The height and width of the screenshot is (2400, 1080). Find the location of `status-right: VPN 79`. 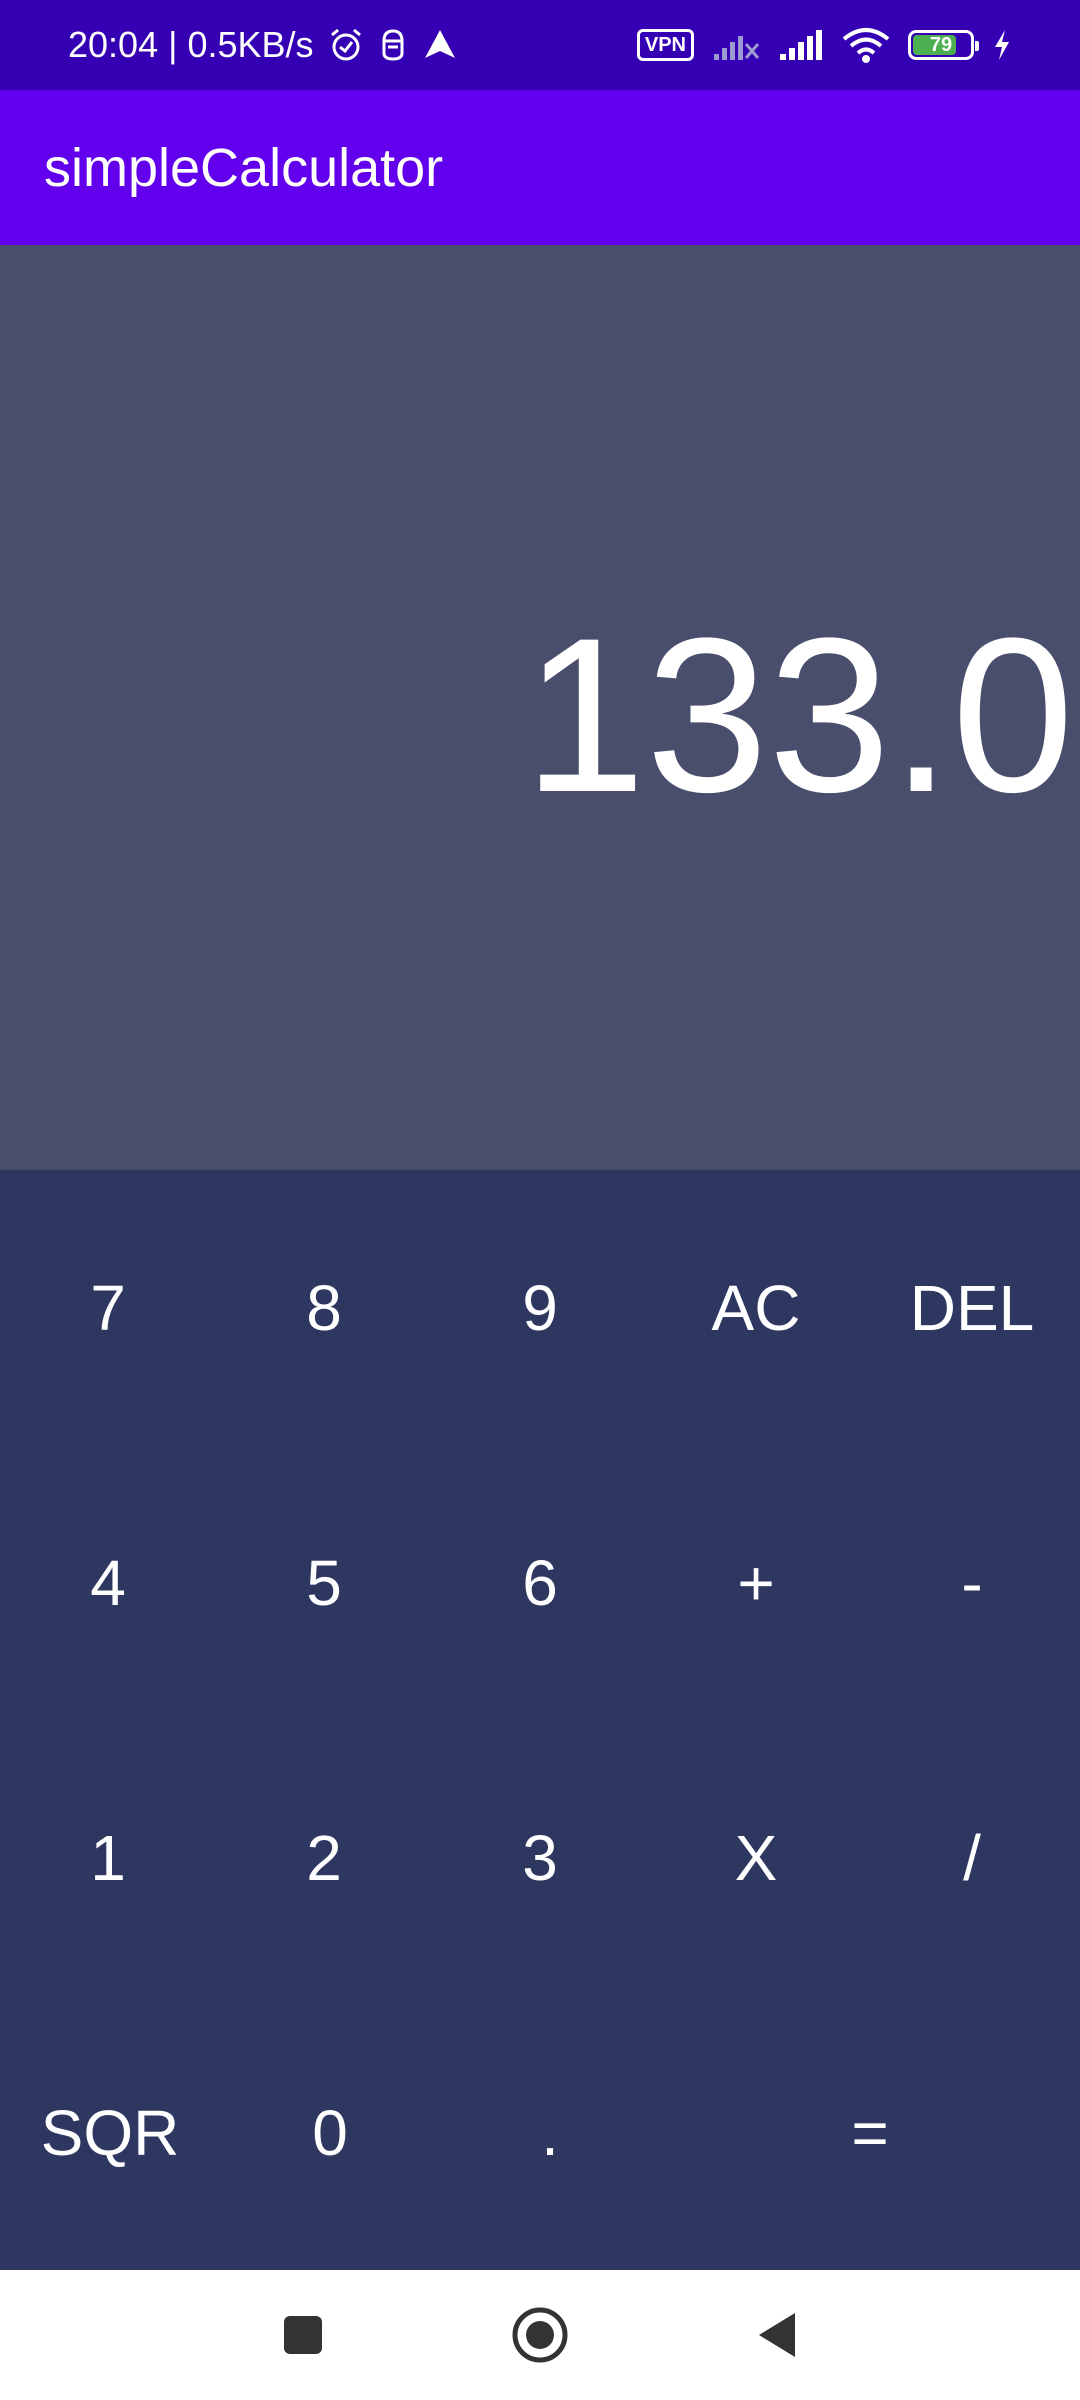

status-right: VPN 79 is located at coordinates (824, 45).